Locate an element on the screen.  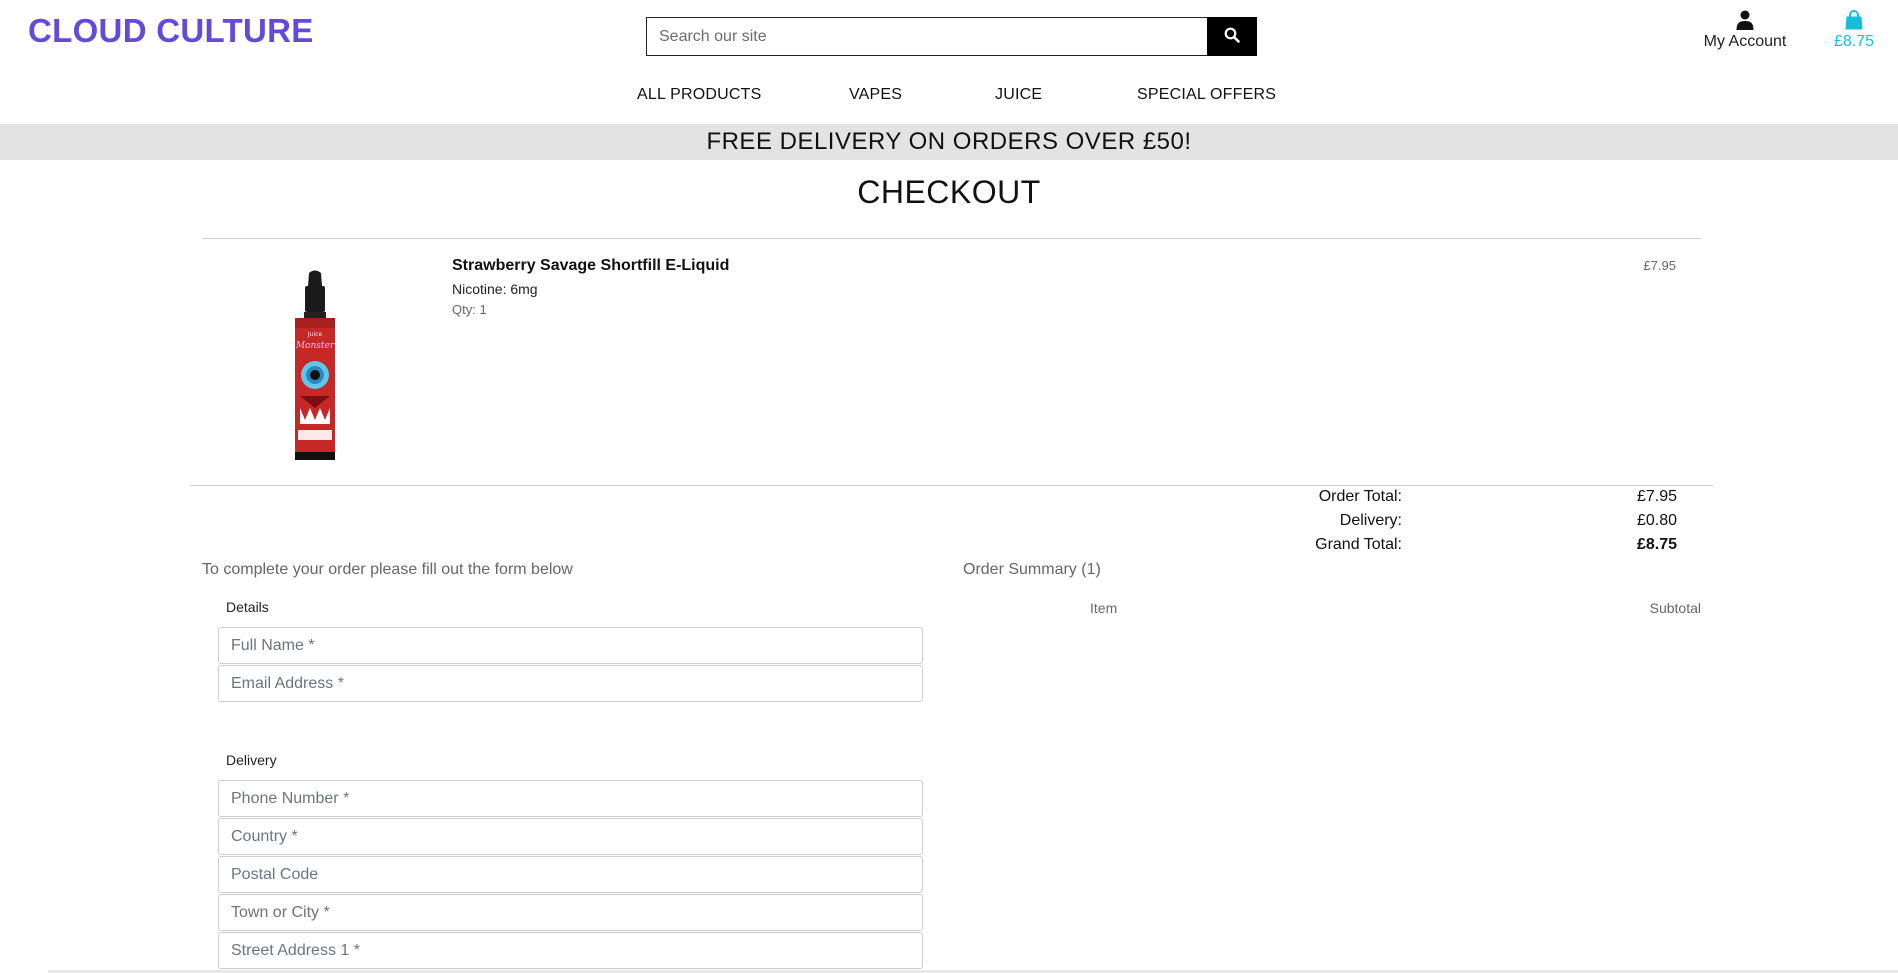
shopping-bag-link: £8.75 is located at coordinates (1854, 30).